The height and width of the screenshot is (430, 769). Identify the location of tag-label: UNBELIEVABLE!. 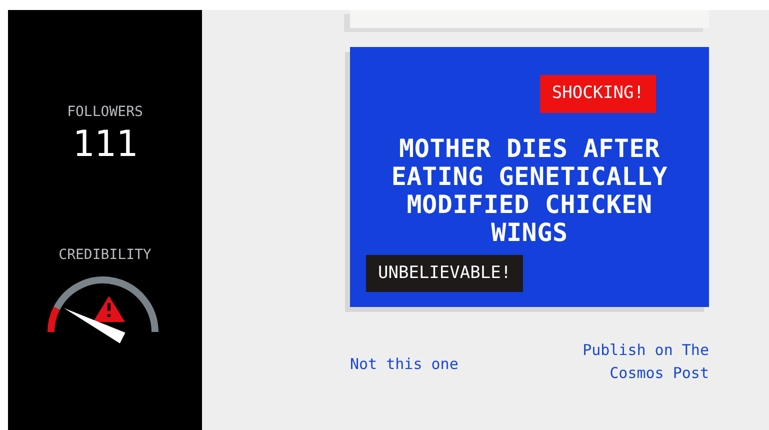
(445, 273).